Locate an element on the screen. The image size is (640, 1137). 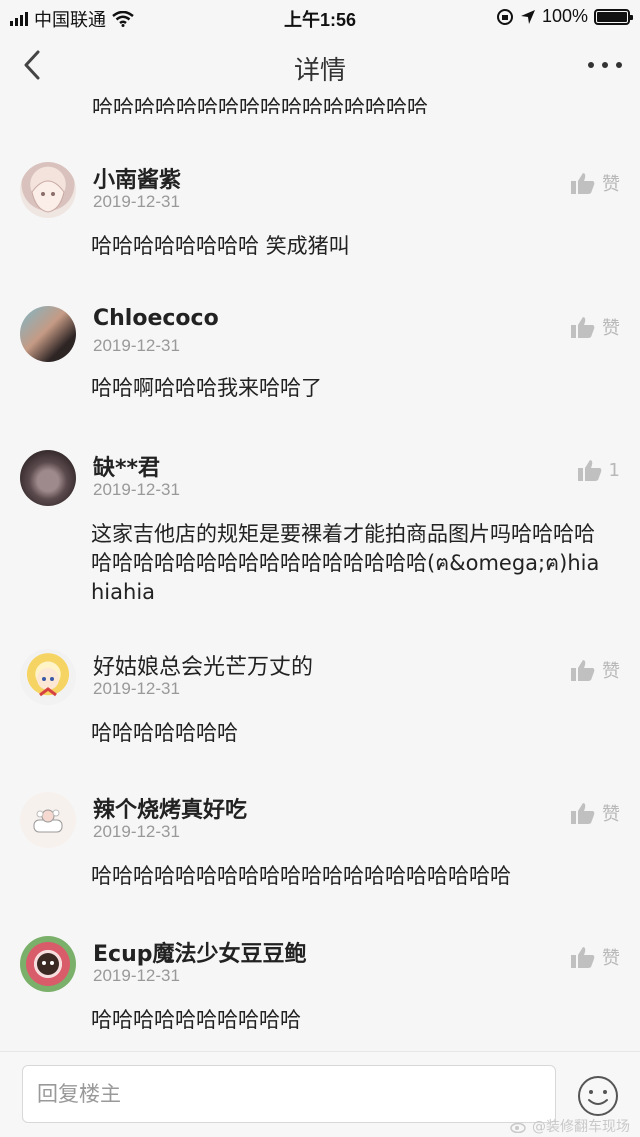
username: 辣个烧烤真好吃 is located at coordinates (170, 808).